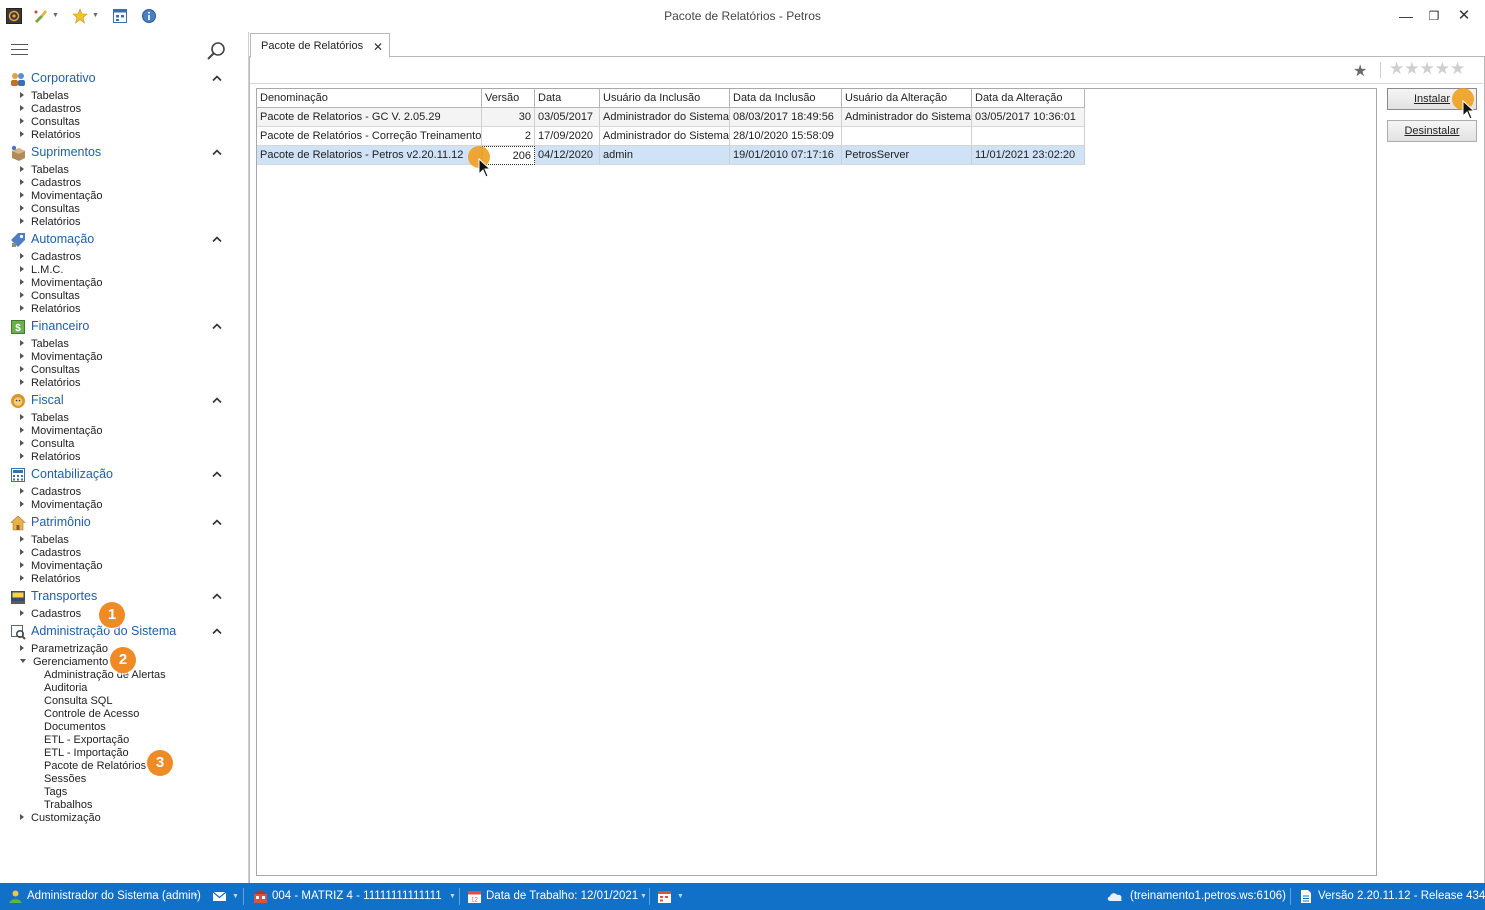  What do you see at coordinates (125, 153) in the screenshot?
I see `sidebar-group-suprimentos: Suprimentos` at bounding box center [125, 153].